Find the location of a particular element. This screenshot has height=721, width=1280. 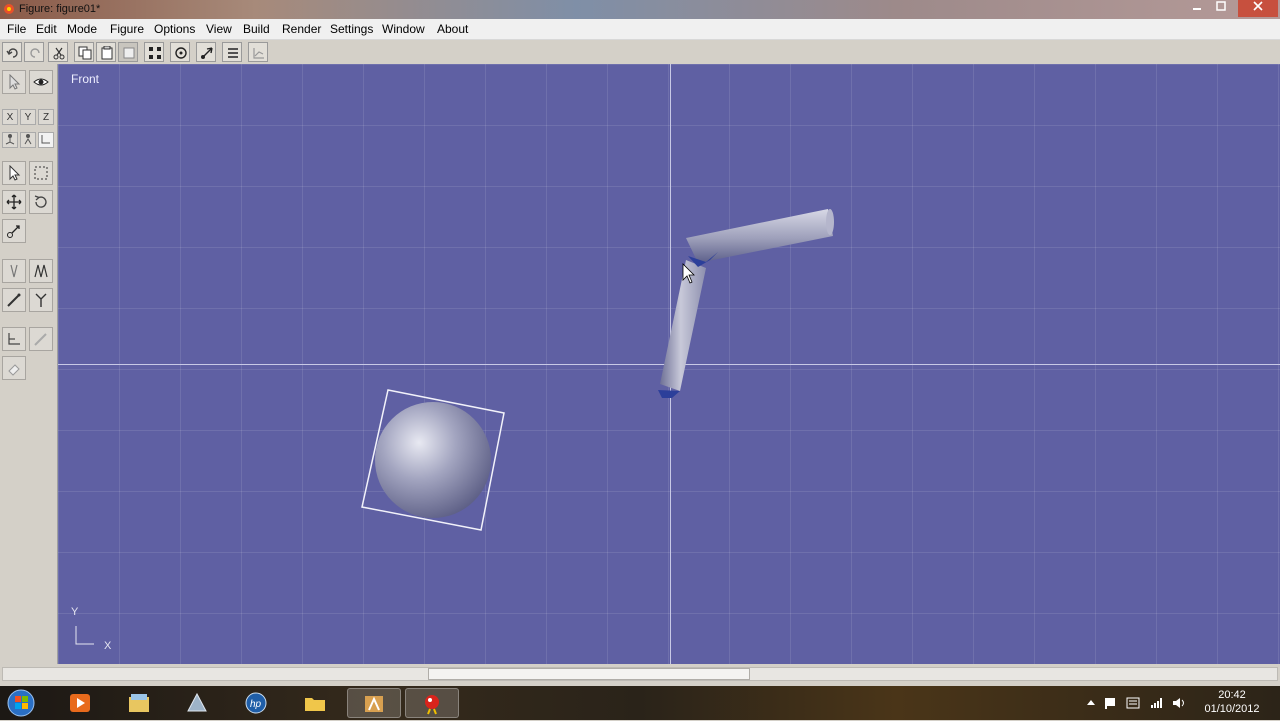

angle-button is located at coordinates (14, 339).